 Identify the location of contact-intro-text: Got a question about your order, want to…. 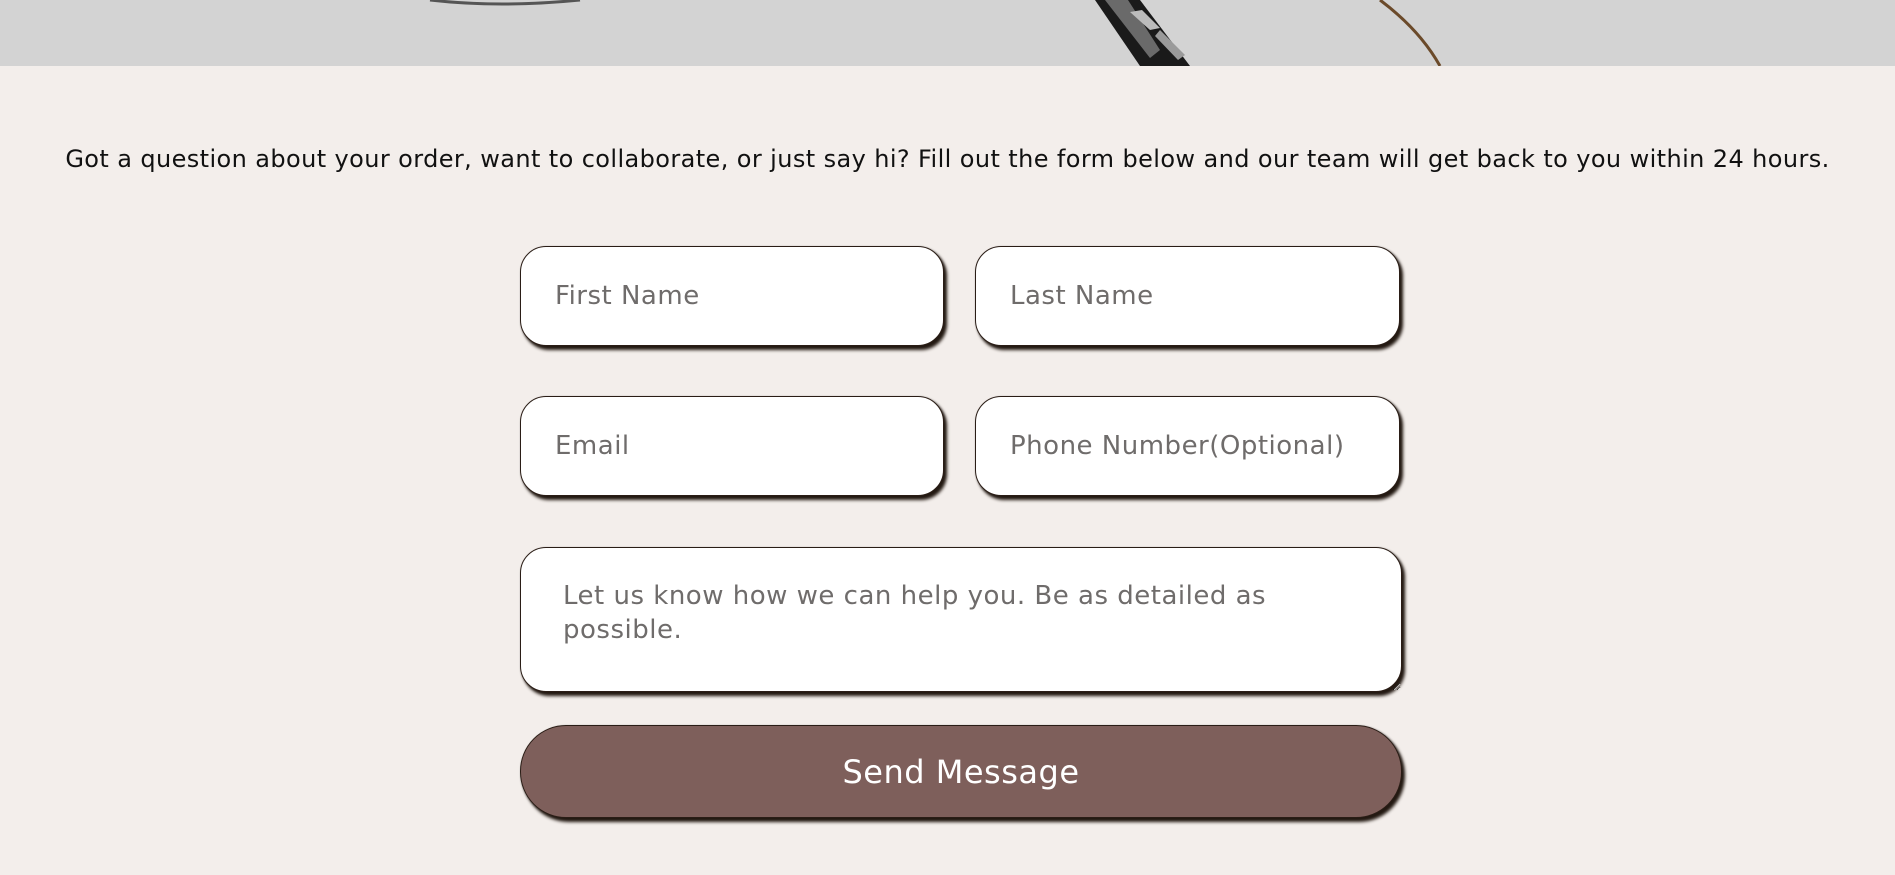
(947, 159).